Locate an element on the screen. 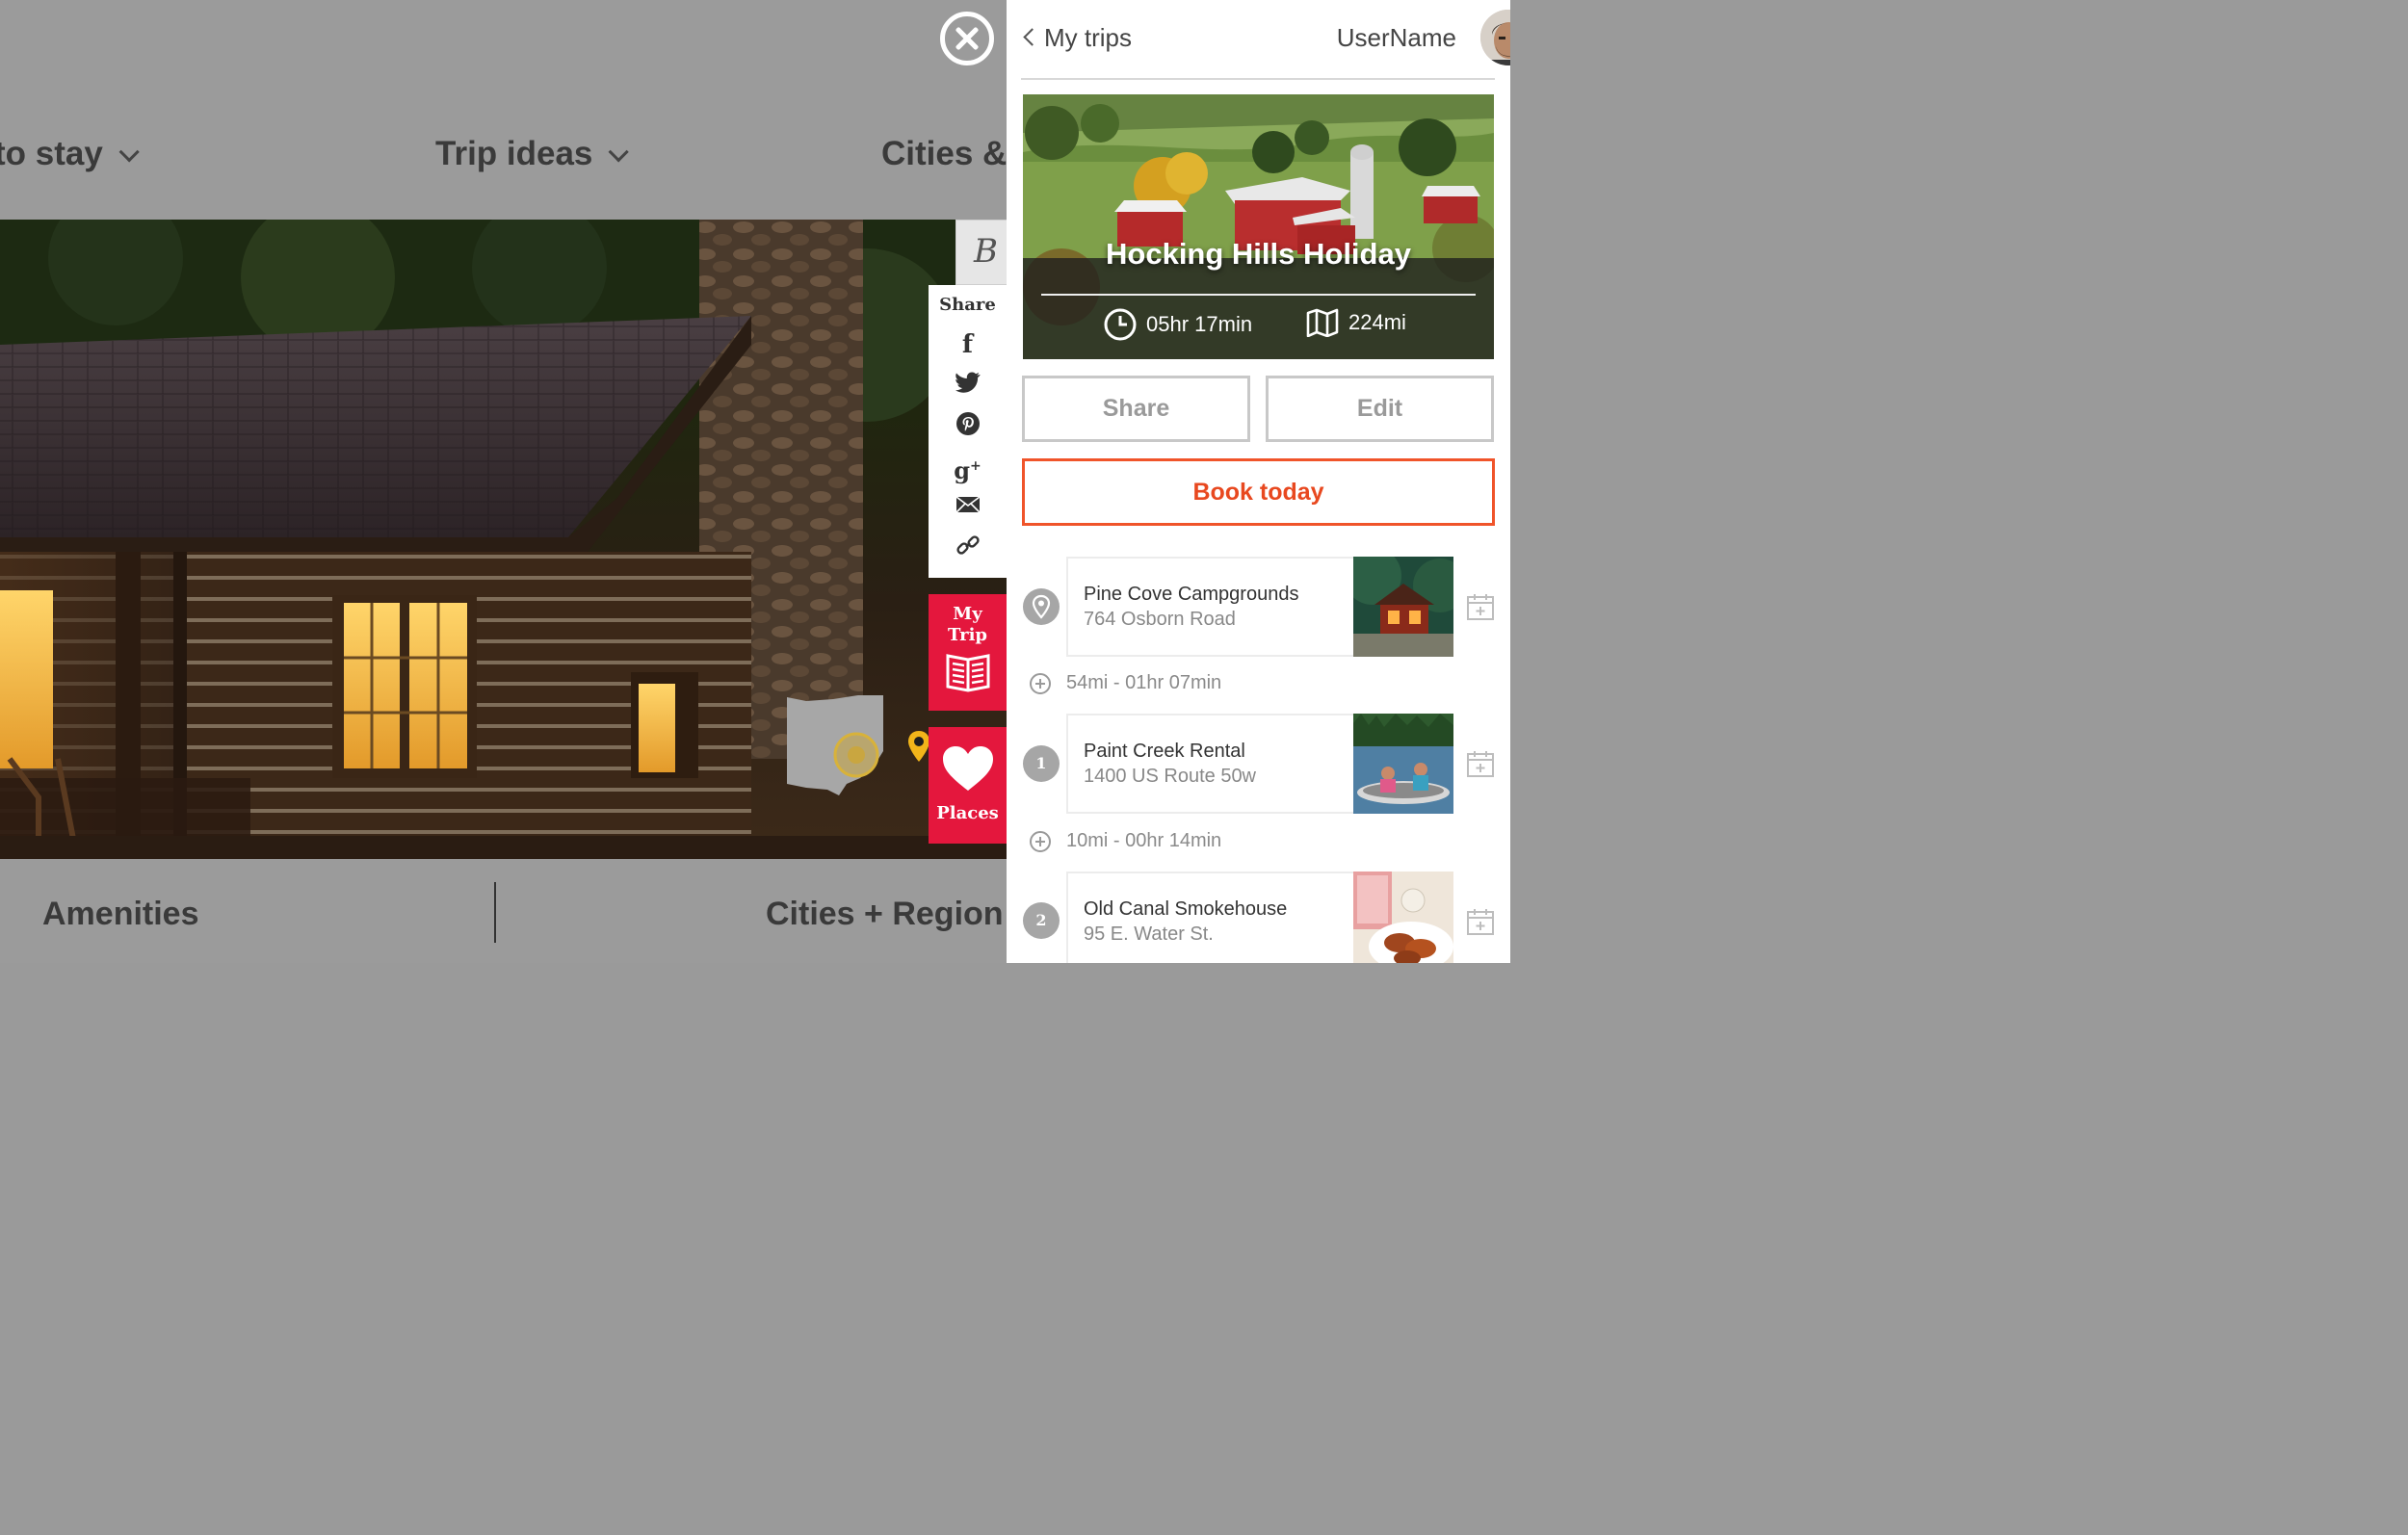  my-trip-label-line2: Trip is located at coordinates (967, 635).